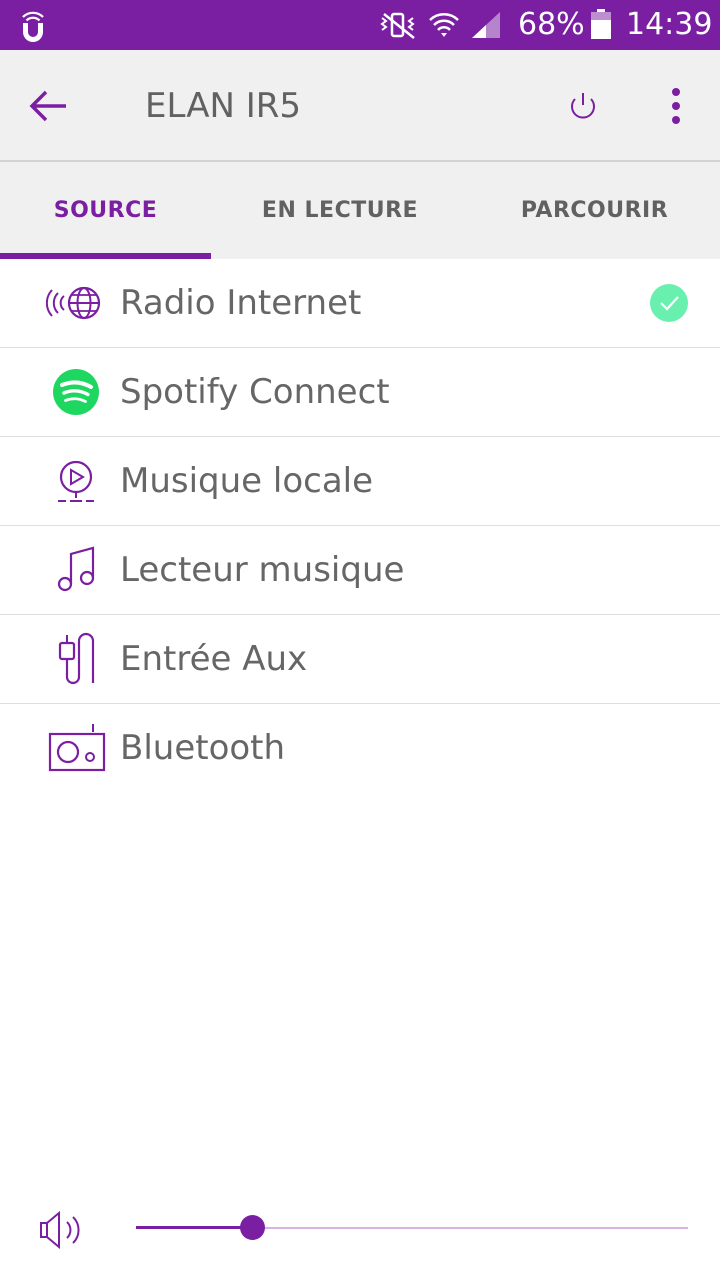 The image size is (720, 1280). I want to click on app-notification-icon, so click(33, 26).